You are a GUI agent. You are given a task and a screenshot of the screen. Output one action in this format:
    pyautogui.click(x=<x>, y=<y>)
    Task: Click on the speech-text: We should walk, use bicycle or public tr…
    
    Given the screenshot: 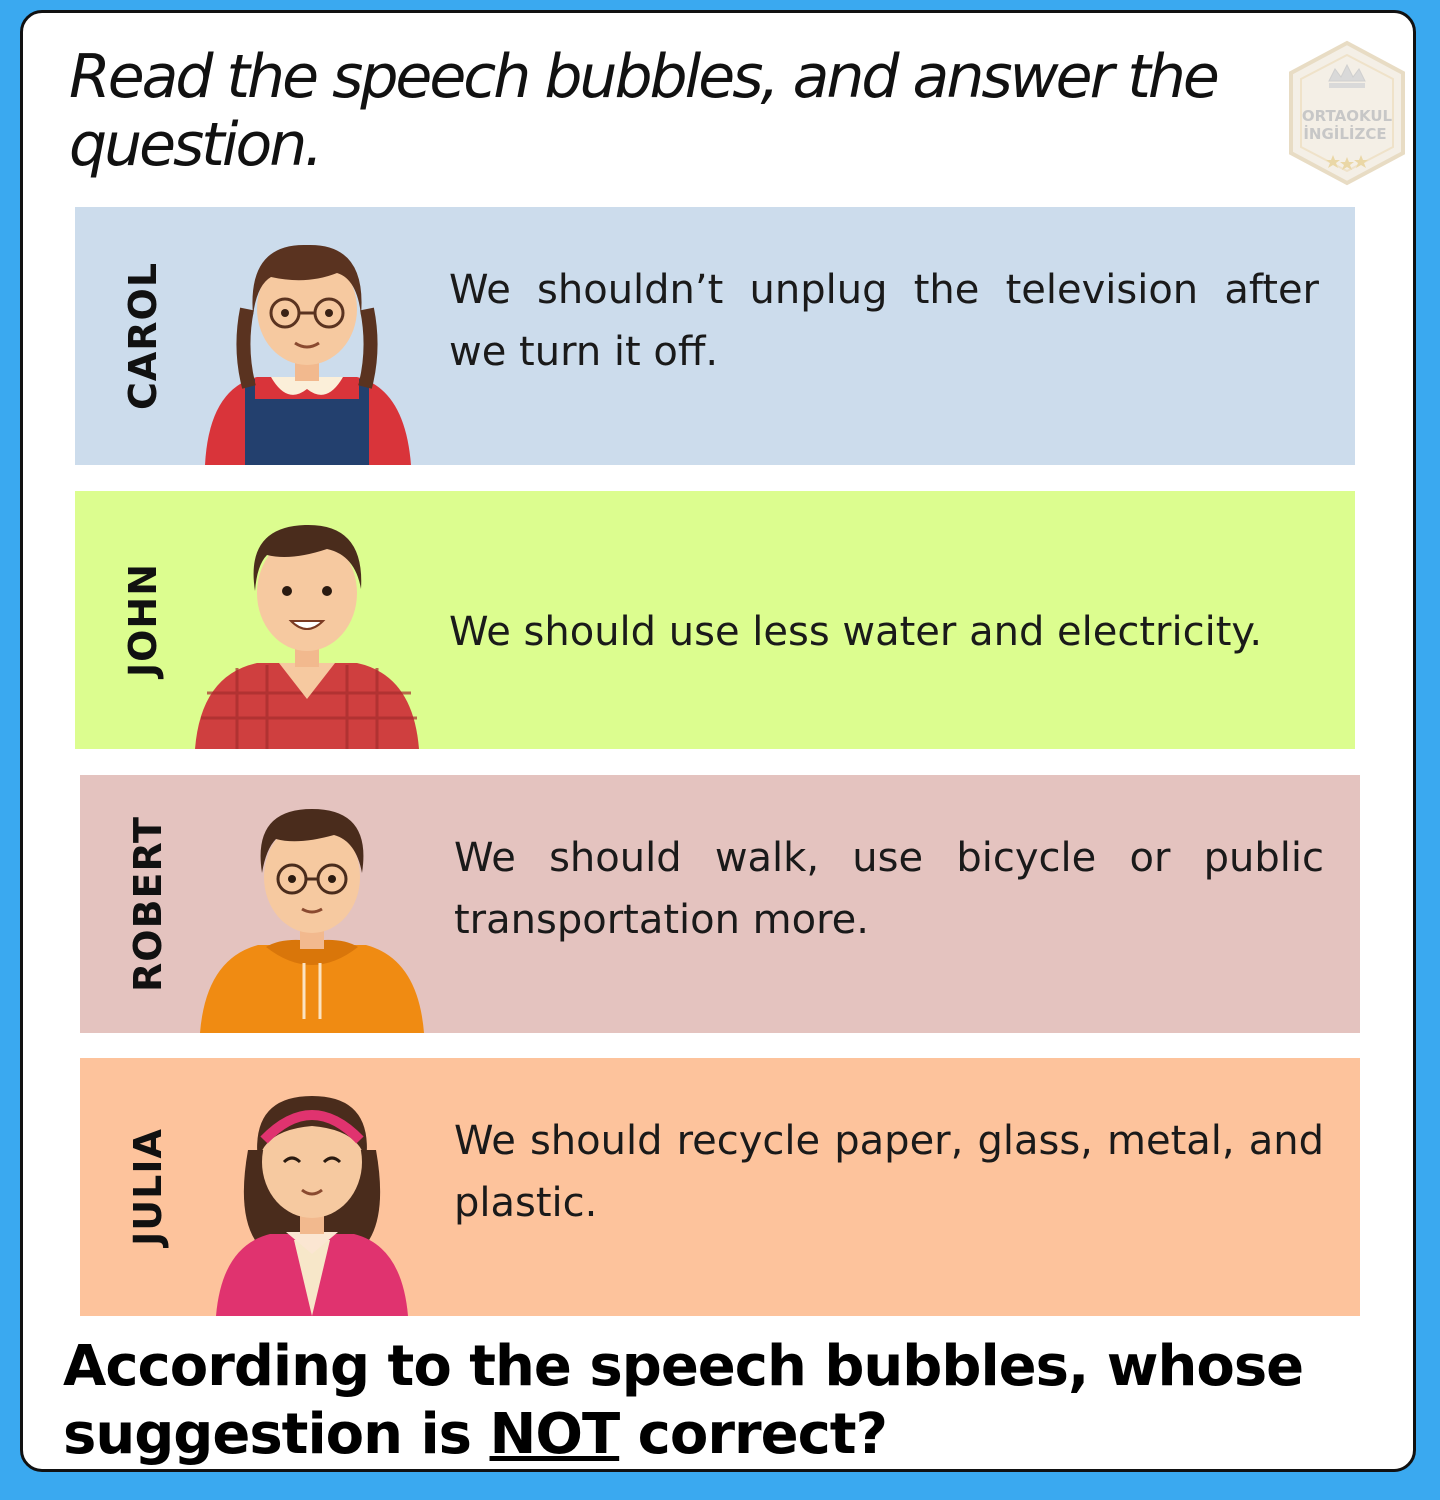 What is the action you would take?
    pyautogui.click(x=889, y=889)
    